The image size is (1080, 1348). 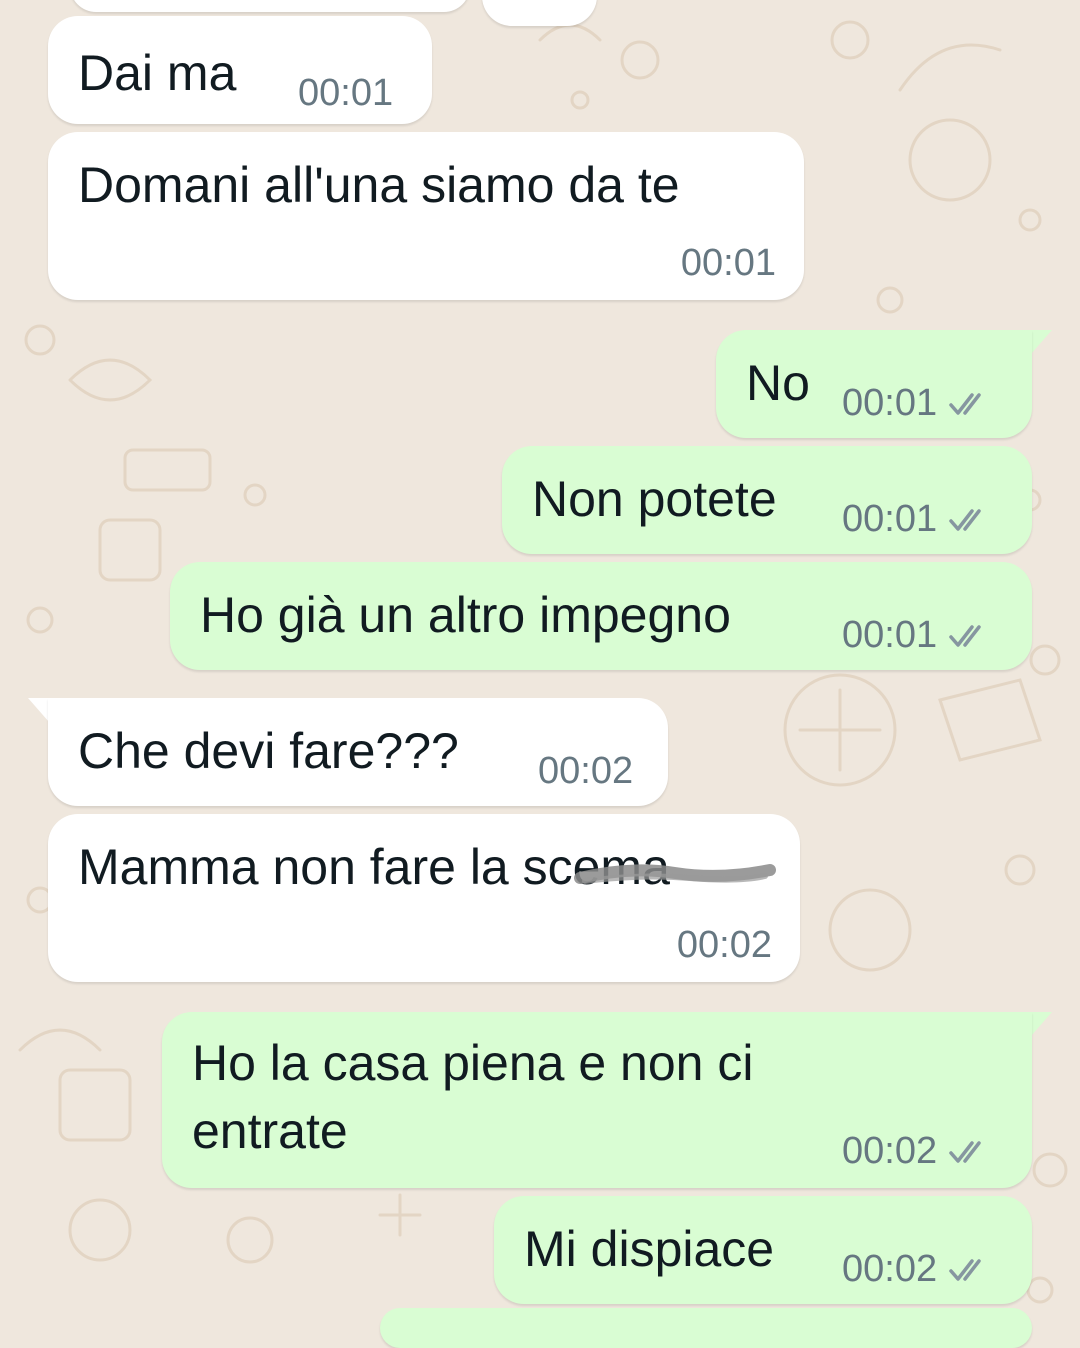 What do you see at coordinates (597, 1100) in the screenshot?
I see `message-bubble-outgoing: Ho la casa piena e non ci entrate 00:02` at bounding box center [597, 1100].